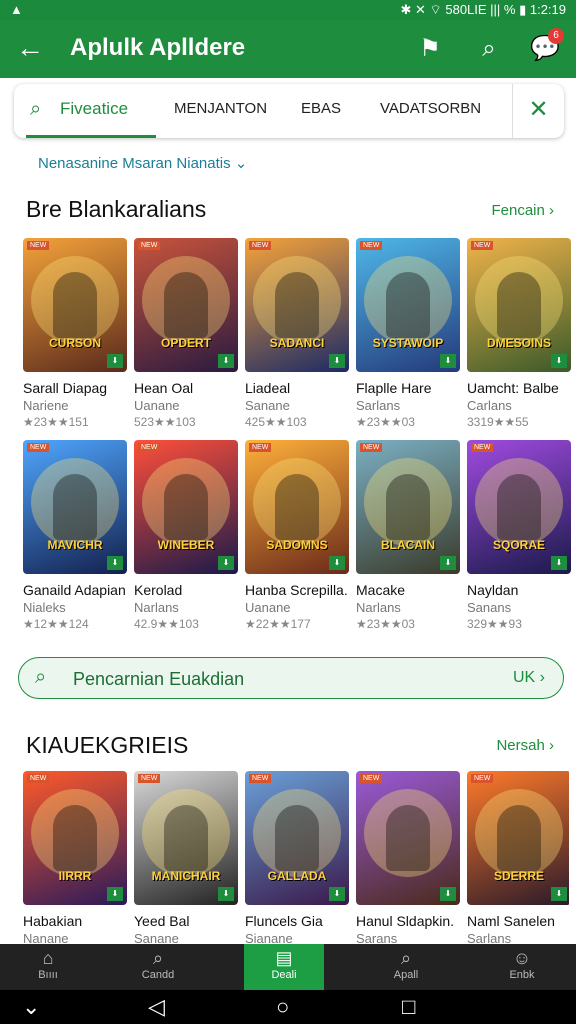  I want to click on nav-item: ⌂ Bıııı, so click(48, 967).